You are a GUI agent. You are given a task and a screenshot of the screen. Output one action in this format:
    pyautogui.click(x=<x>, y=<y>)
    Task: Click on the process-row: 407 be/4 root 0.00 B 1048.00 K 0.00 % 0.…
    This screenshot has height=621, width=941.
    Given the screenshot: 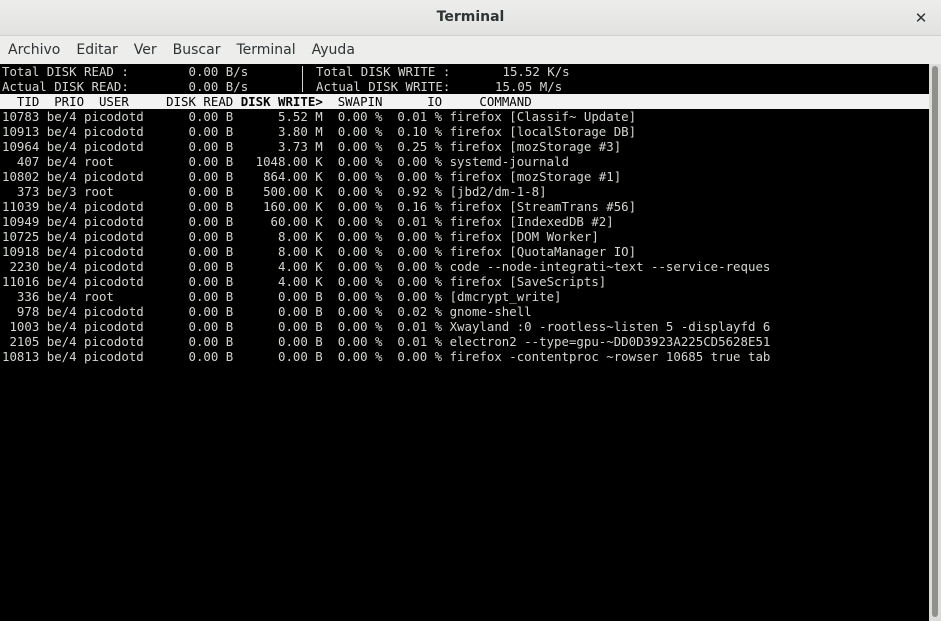 What is the action you would take?
    pyautogui.click(x=285, y=161)
    